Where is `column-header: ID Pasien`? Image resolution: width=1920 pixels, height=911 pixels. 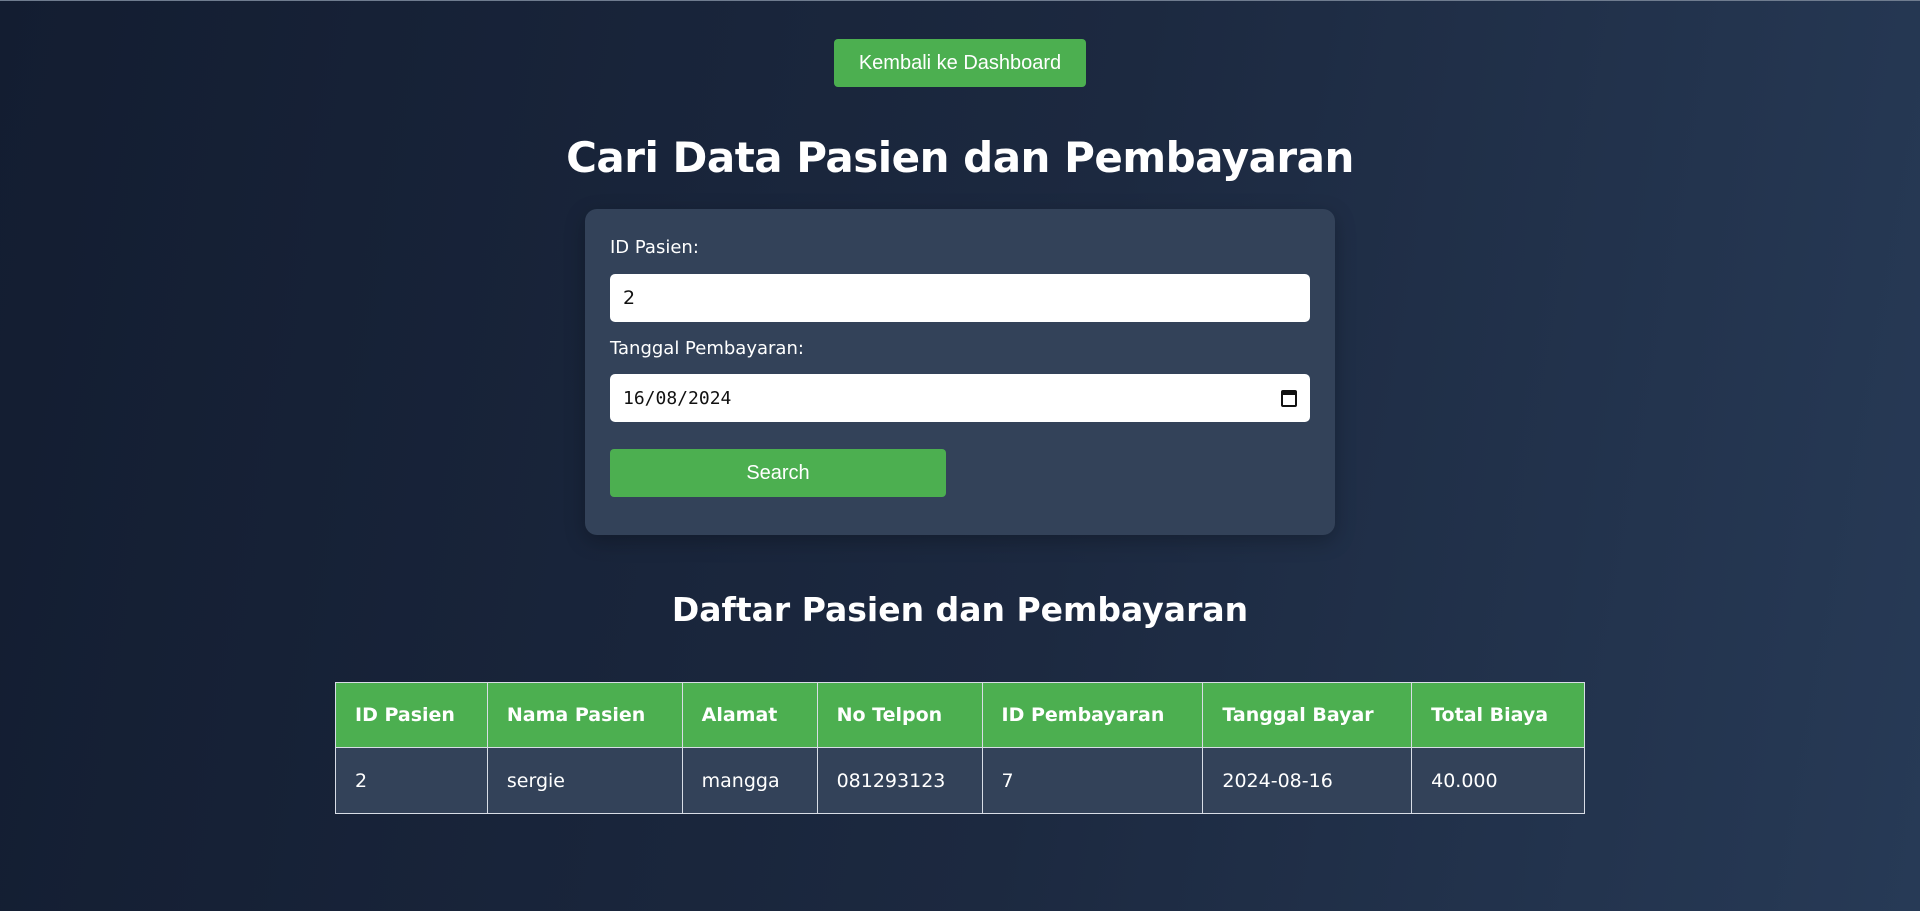
column-header: ID Pasien is located at coordinates (411, 715).